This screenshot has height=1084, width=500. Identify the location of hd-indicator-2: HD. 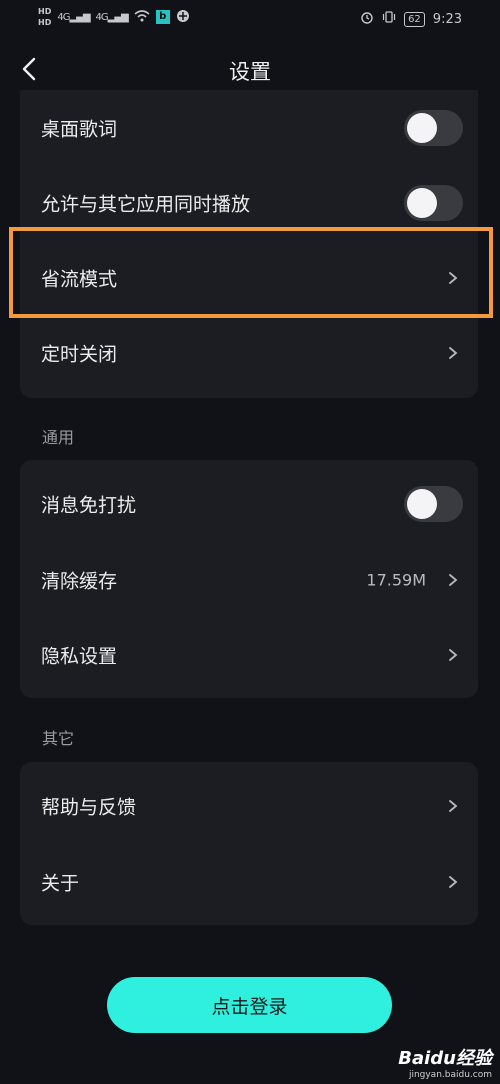
(45, 22).